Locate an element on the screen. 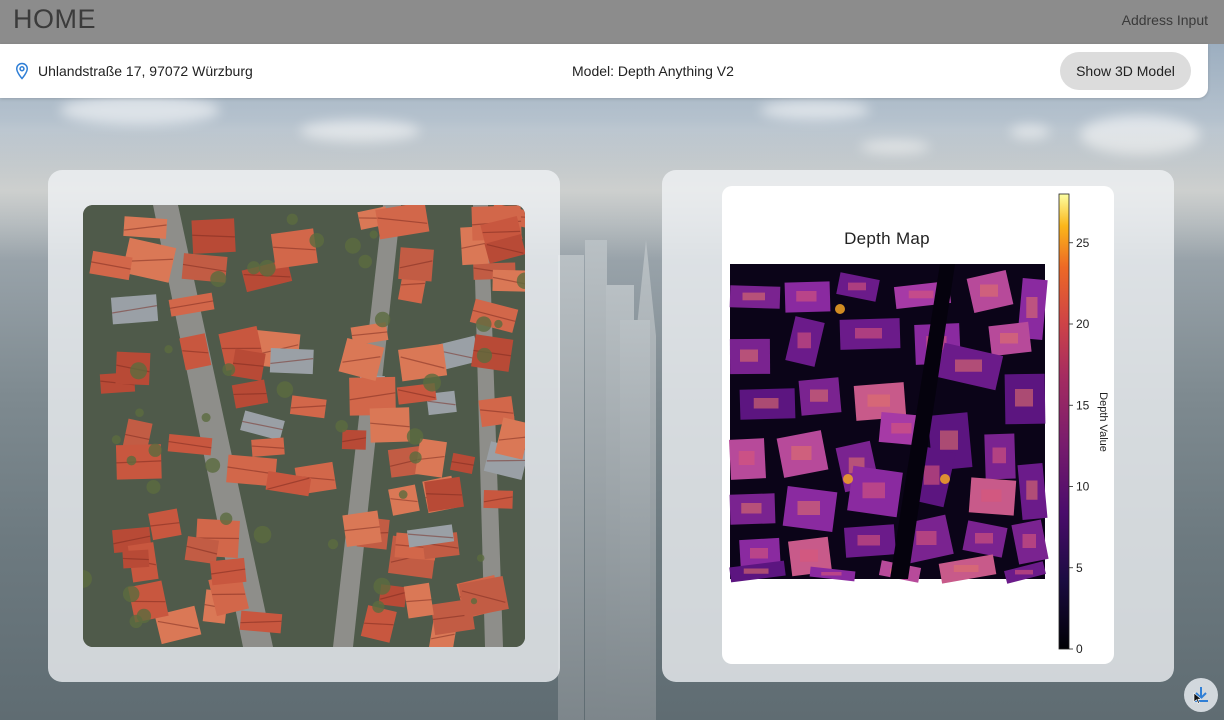 The height and width of the screenshot is (720, 1224). download-button is located at coordinates (1201, 695).